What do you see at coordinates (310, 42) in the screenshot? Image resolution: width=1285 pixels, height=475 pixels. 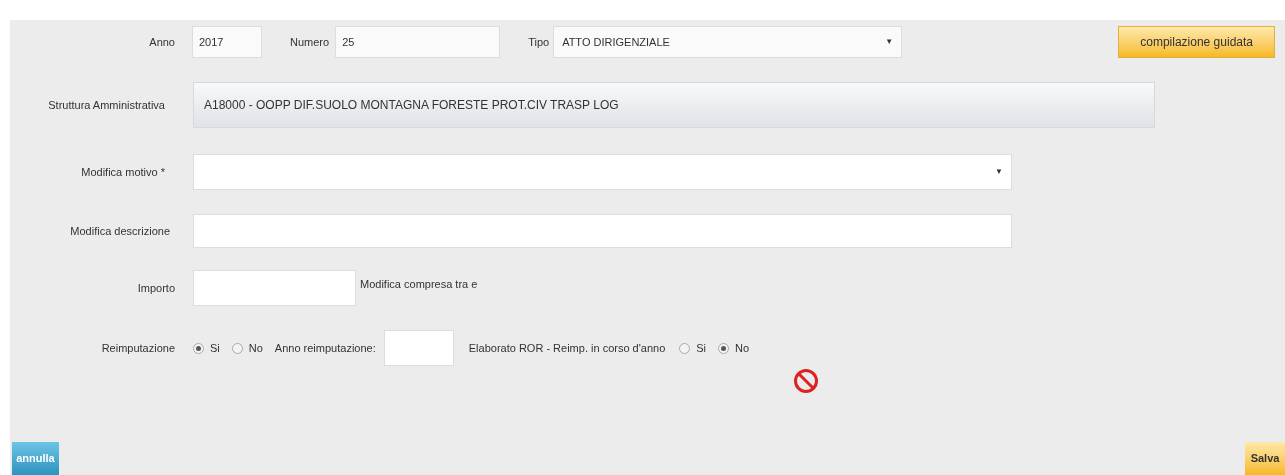 I see `field-label: Numero` at bounding box center [310, 42].